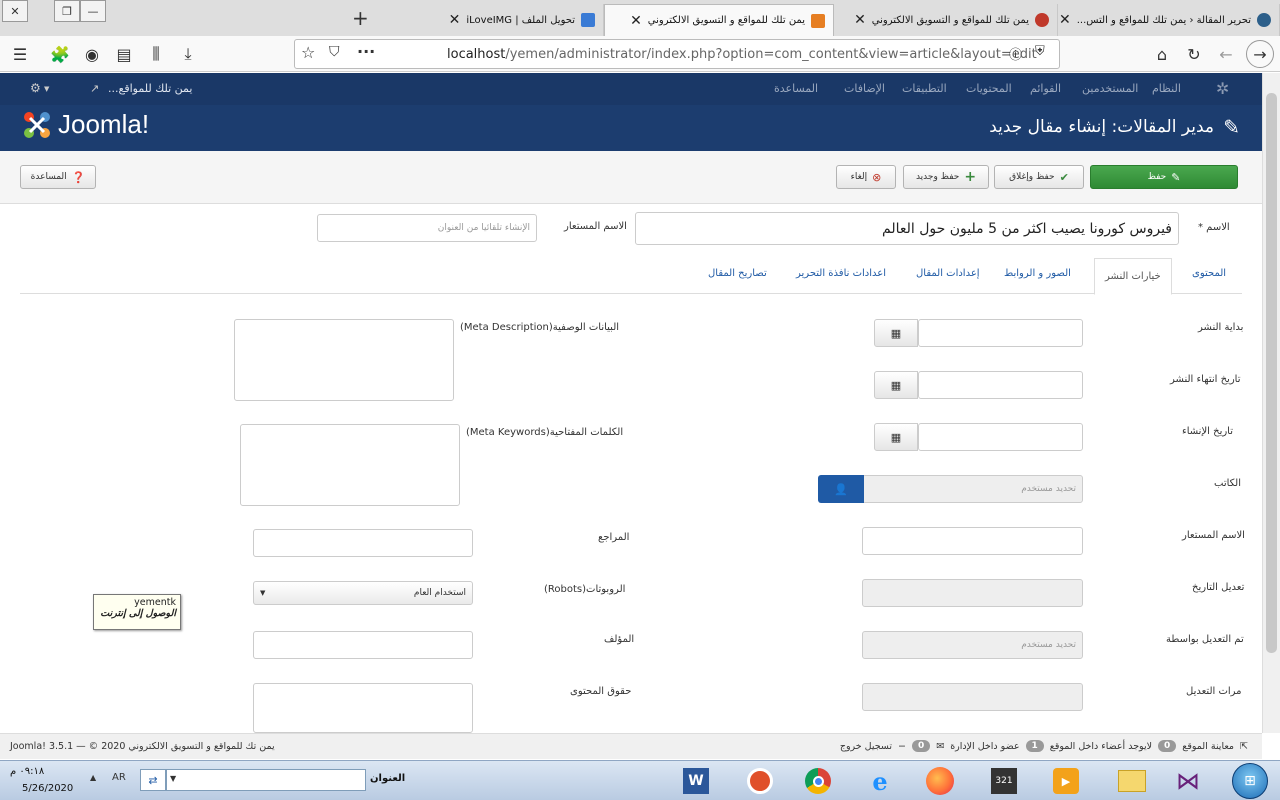 The height and width of the screenshot is (800, 1280). What do you see at coordinates (95, 88) in the screenshot?
I see `external-link-icon: ↗` at bounding box center [95, 88].